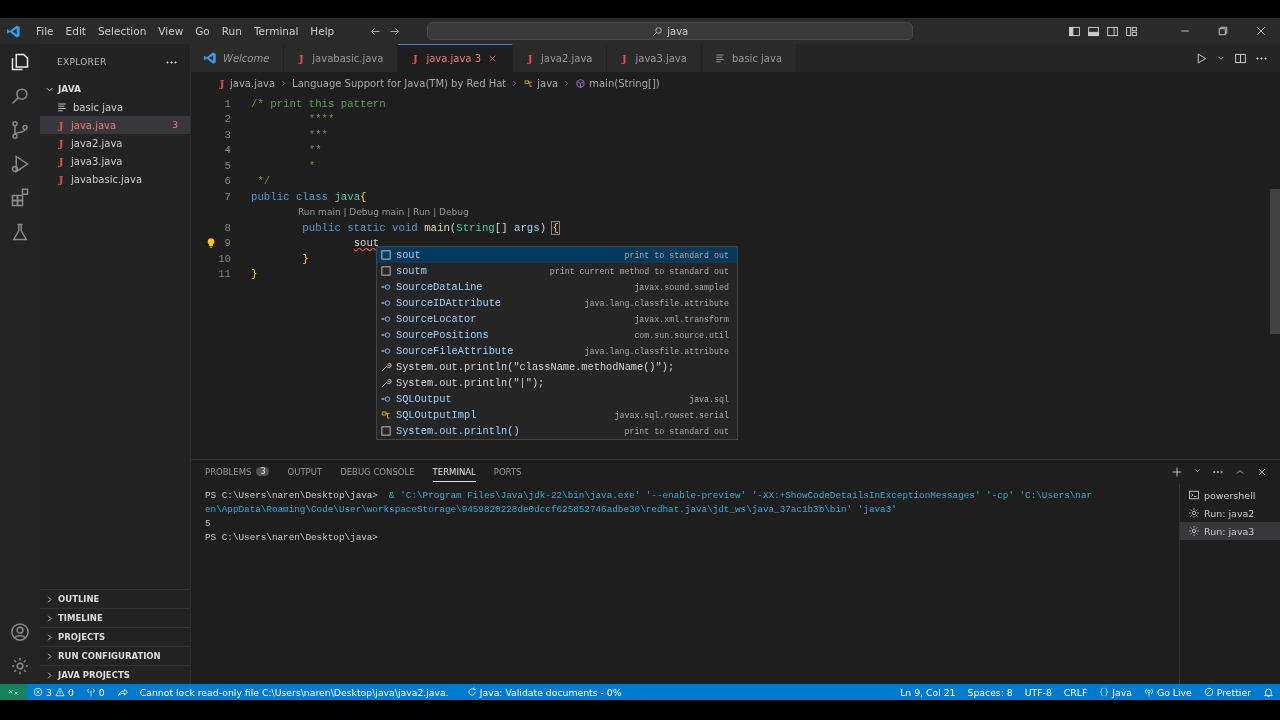 This screenshot has width=1280, height=720. I want to click on line-number: 9, so click(227, 243).